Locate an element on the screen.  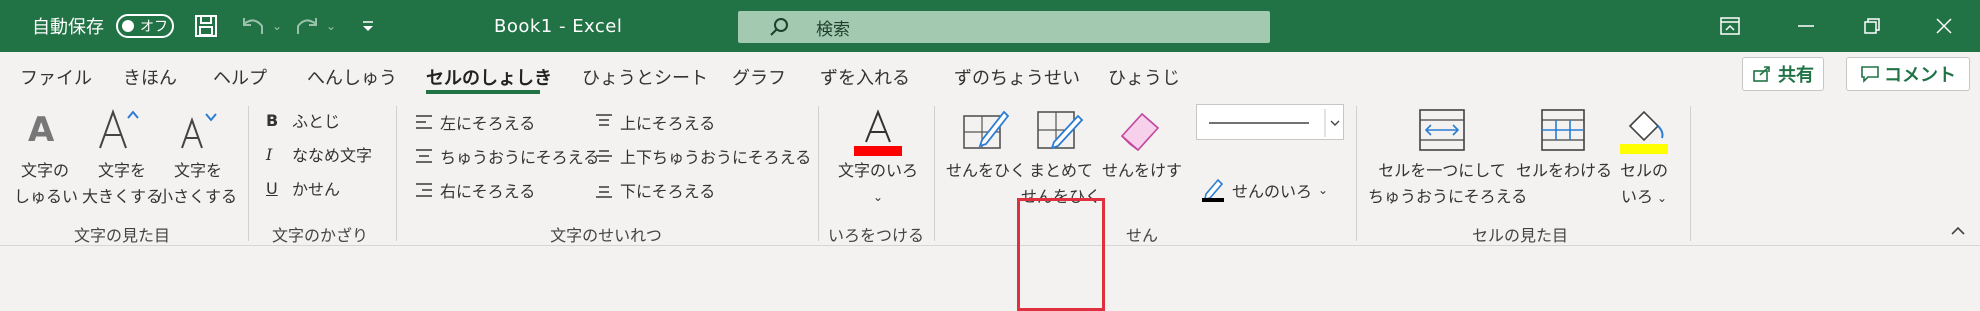
font-color-dropdown-icon: ⌄ is located at coordinates (878, 197).